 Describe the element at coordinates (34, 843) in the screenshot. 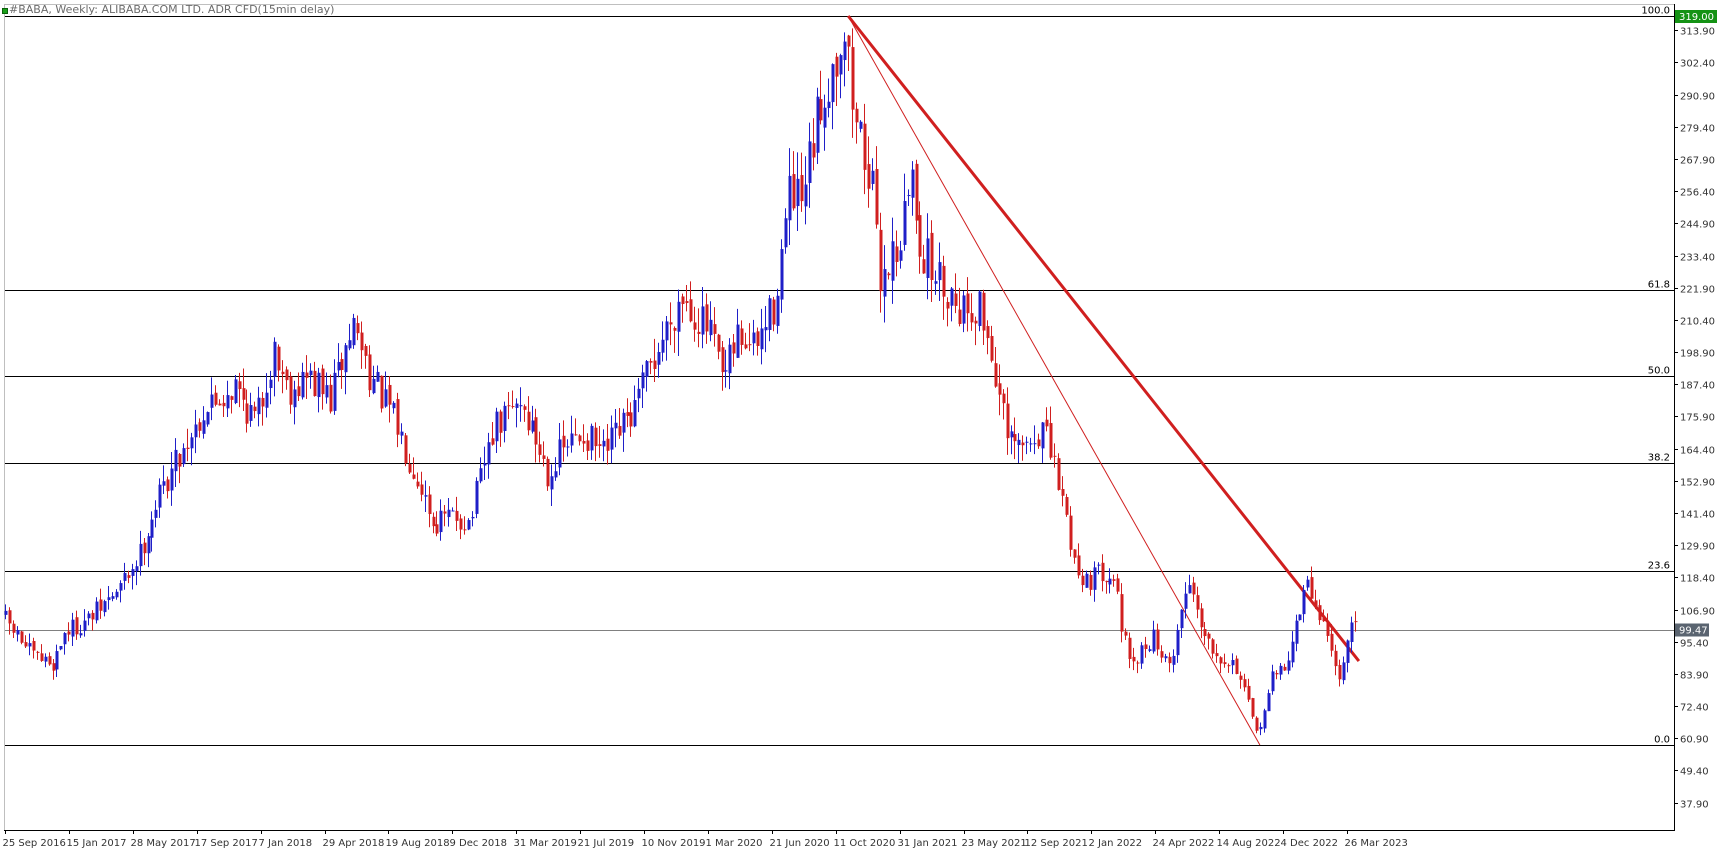

I see `time-tick-label: 25 Sep 2016` at that location.